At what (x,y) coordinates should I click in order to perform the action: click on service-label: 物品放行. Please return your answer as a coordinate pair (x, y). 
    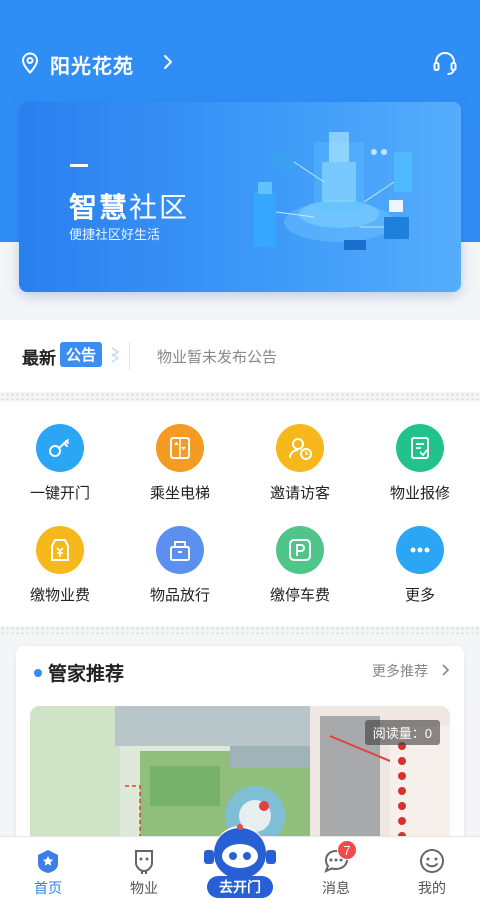
    Looking at the image, I should click on (179, 595).